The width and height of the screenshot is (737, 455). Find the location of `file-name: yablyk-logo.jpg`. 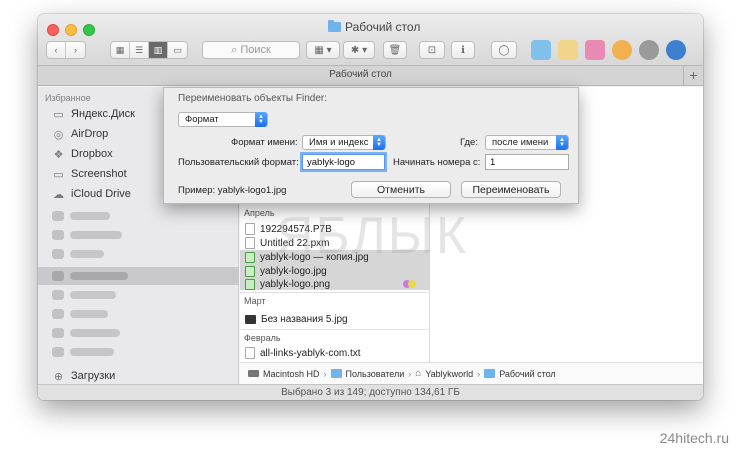

file-name: yablyk-logo.jpg is located at coordinates (293, 271).